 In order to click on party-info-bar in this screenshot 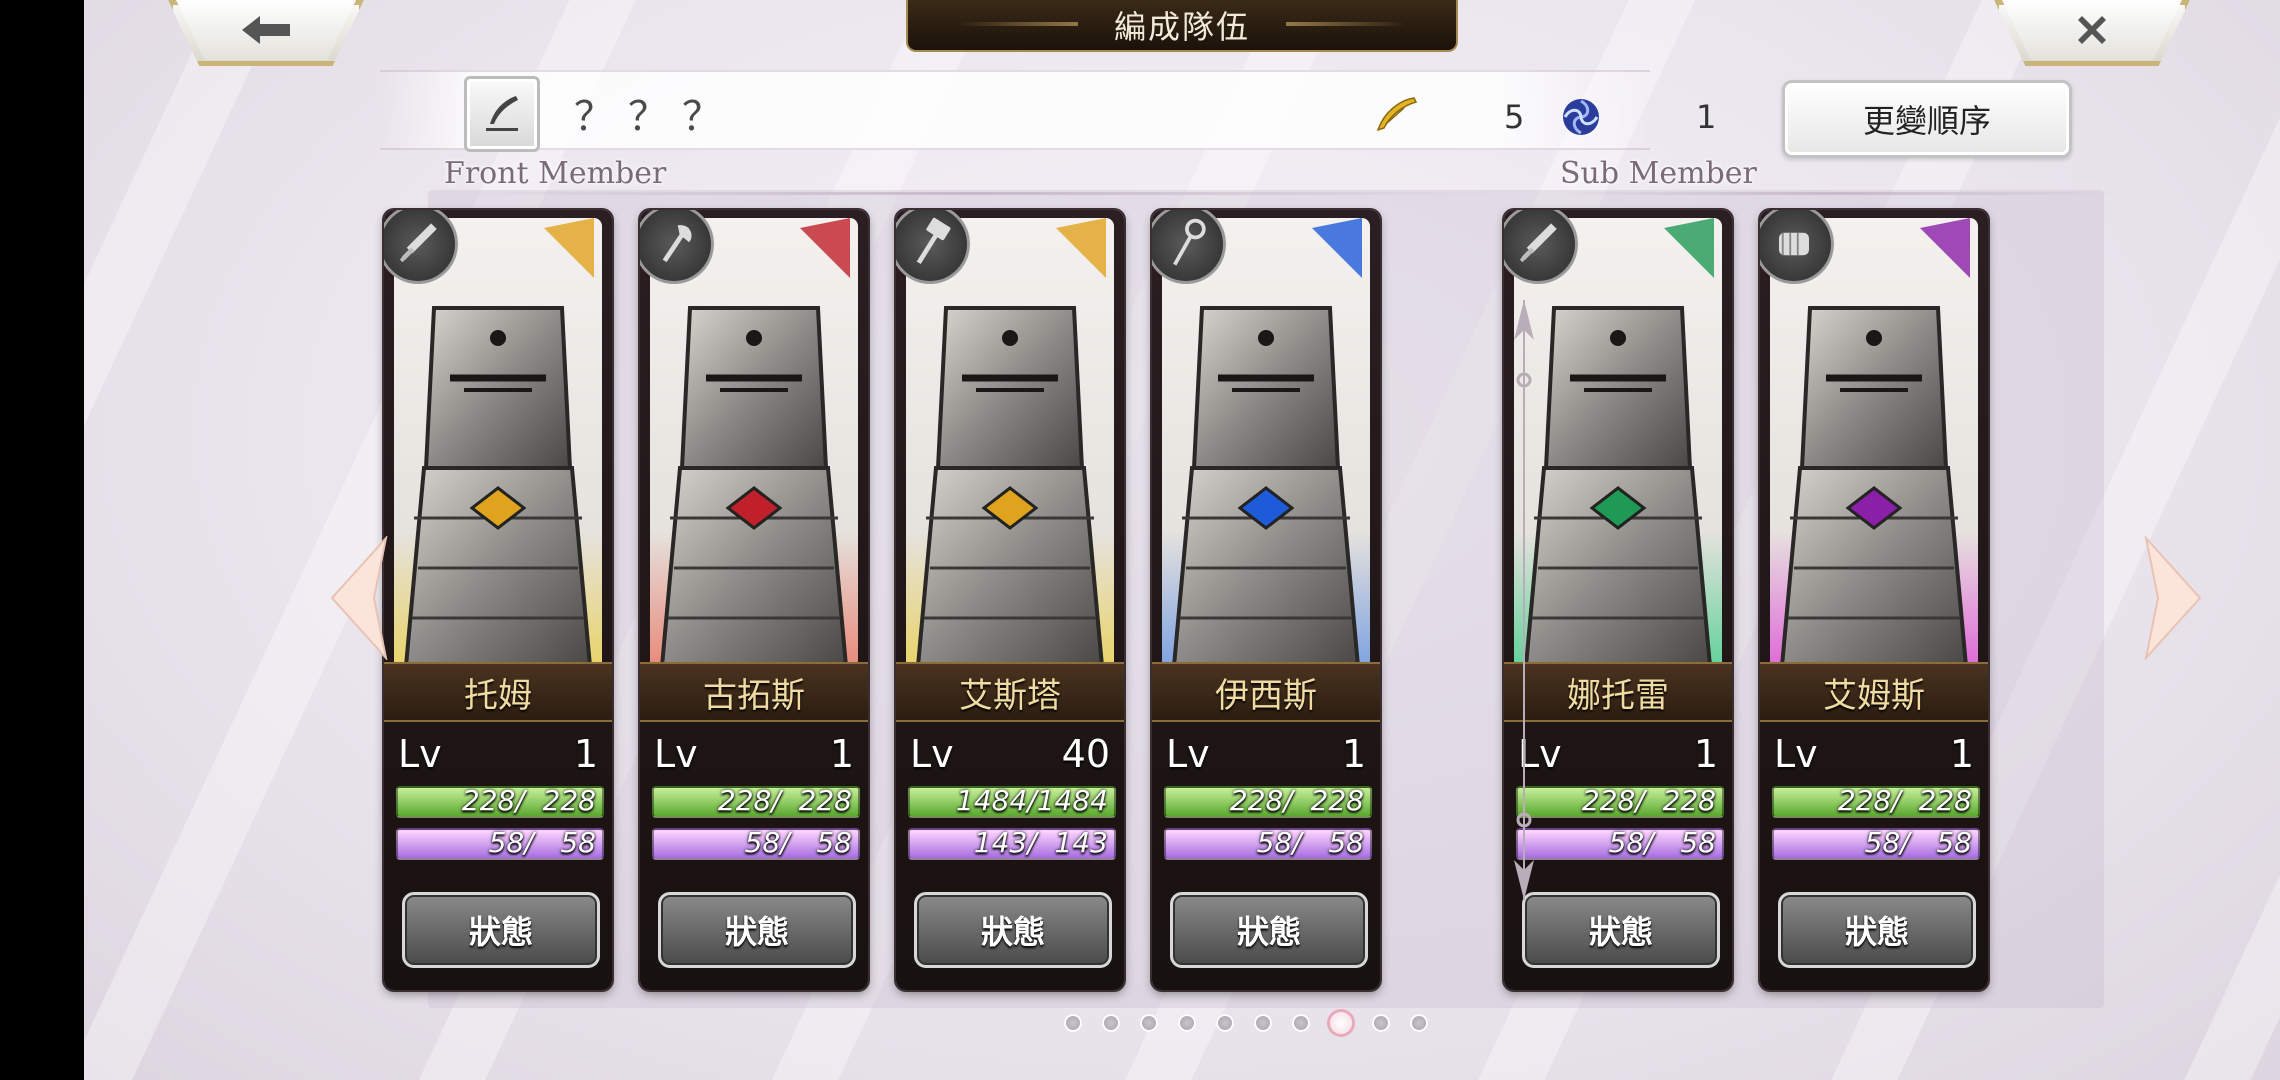, I will do `click(1015, 110)`.